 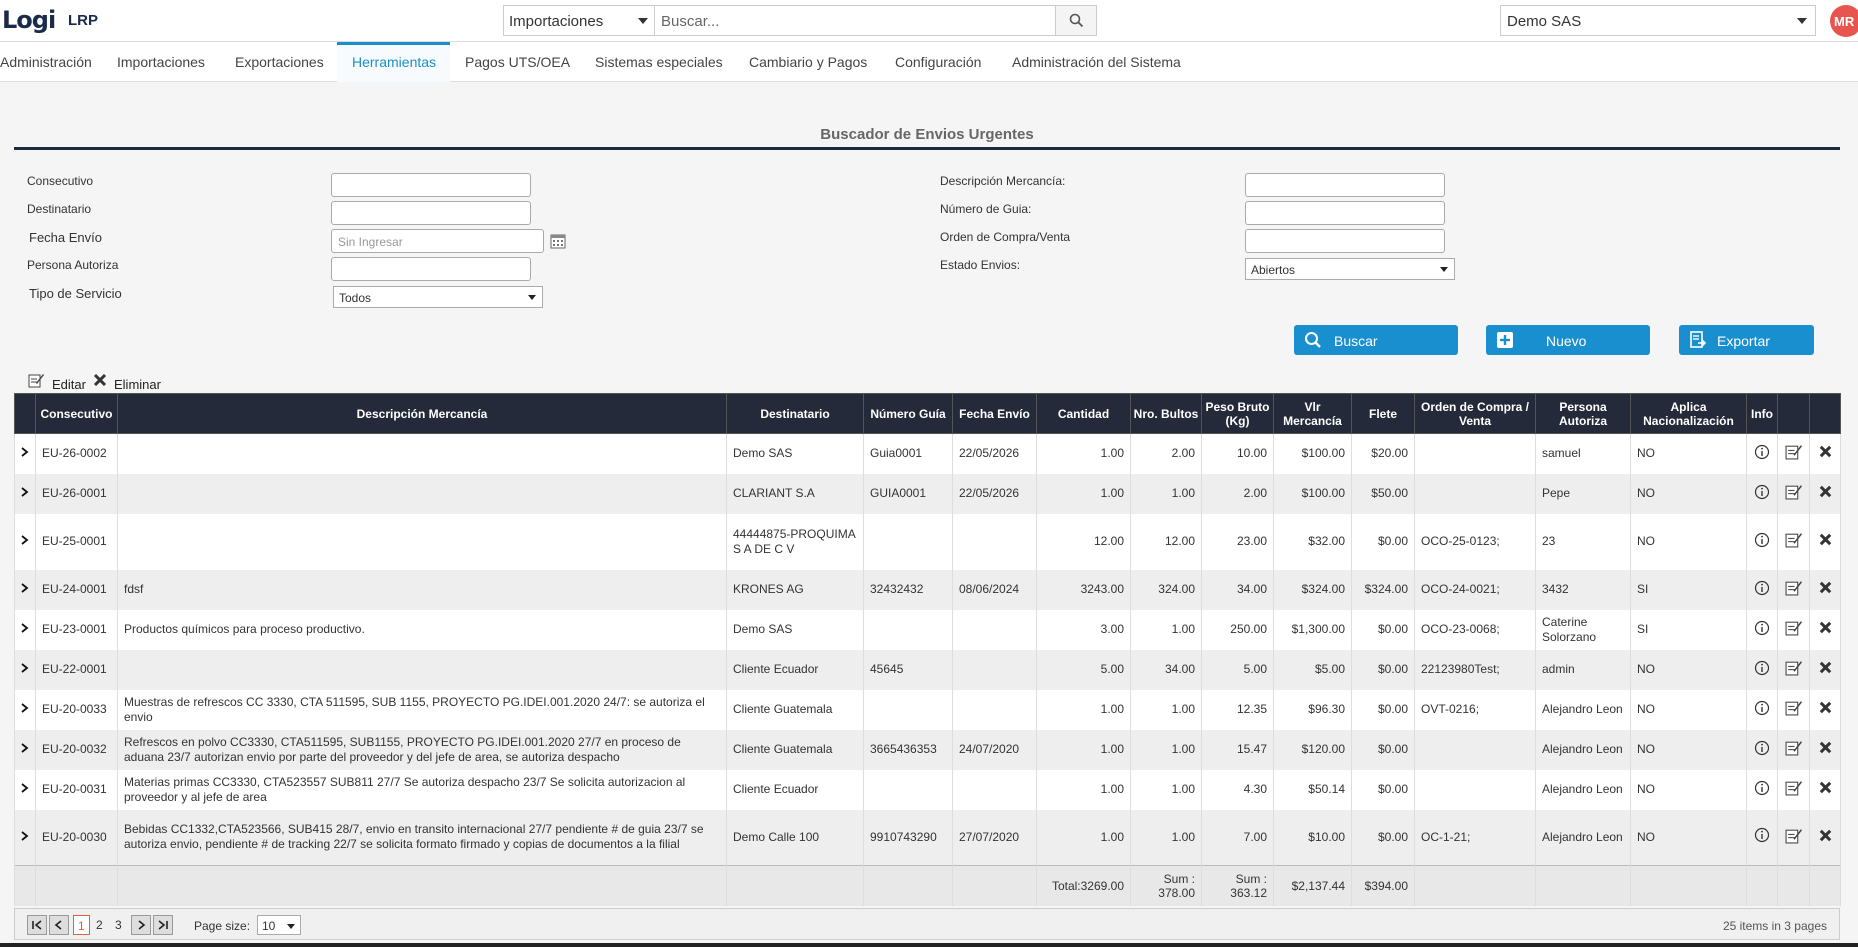 What do you see at coordinates (808, 62) in the screenshot?
I see `nav-item-cambiario: Cambiario y Pagos` at bounding box center [808, 62].